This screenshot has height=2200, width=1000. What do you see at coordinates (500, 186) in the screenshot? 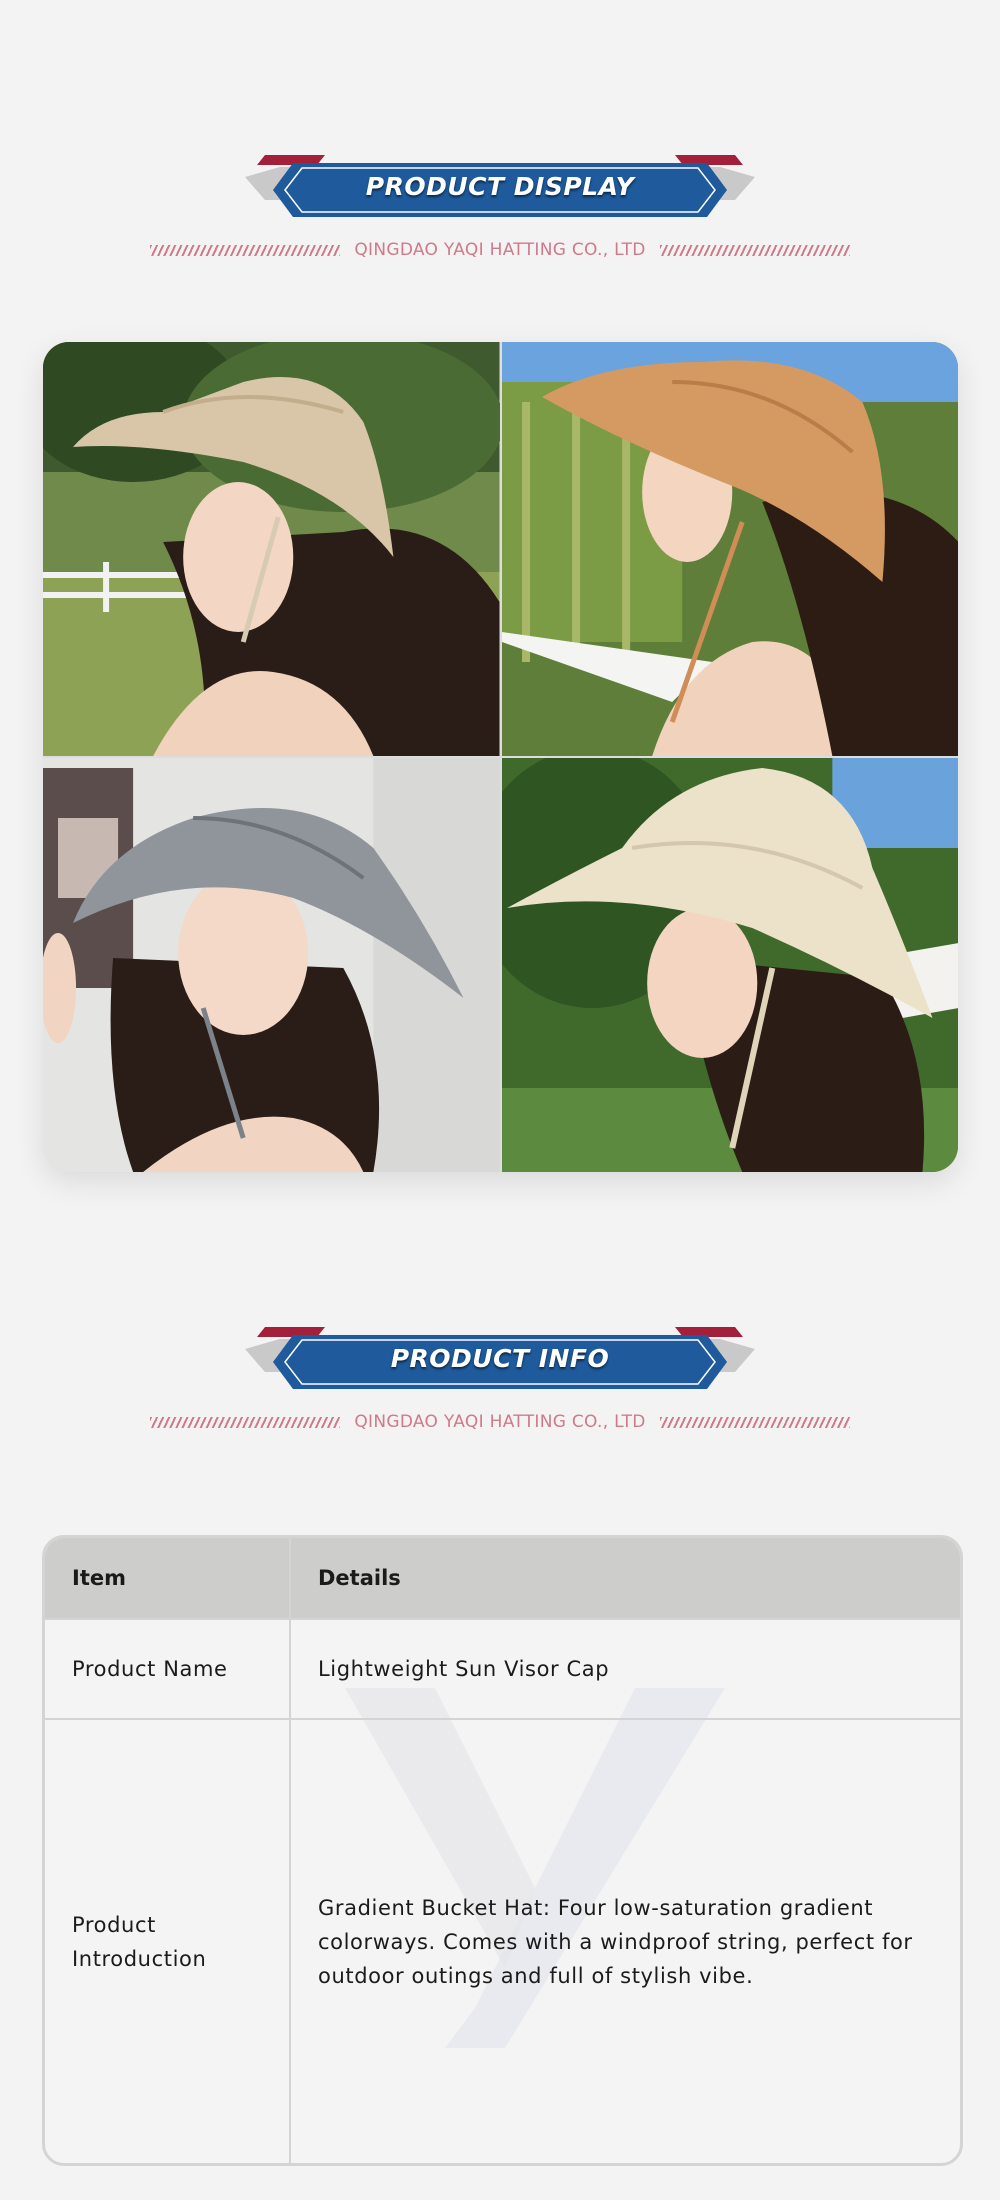
I see `section-title: PRODUCT DISPLAY` at bounding box center [500, 186].